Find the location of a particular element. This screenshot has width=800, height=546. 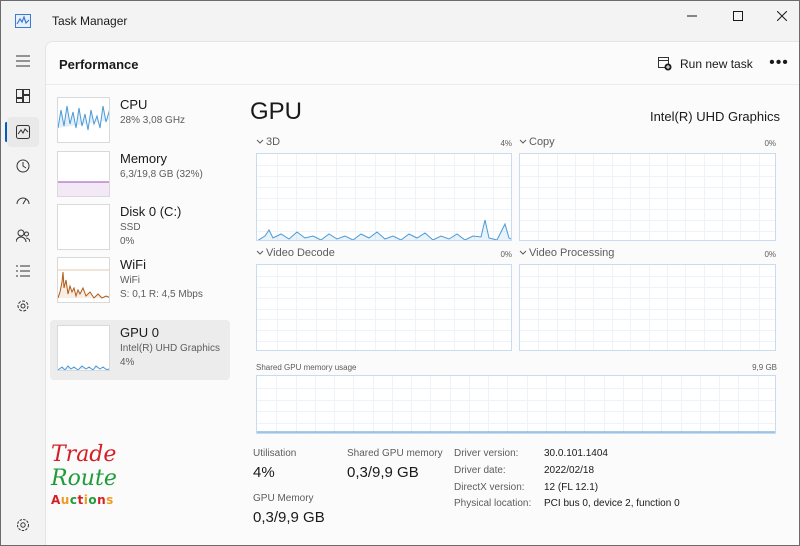

sidebar-name: Disk 0 (C:) is located at coordinates (151, 211).